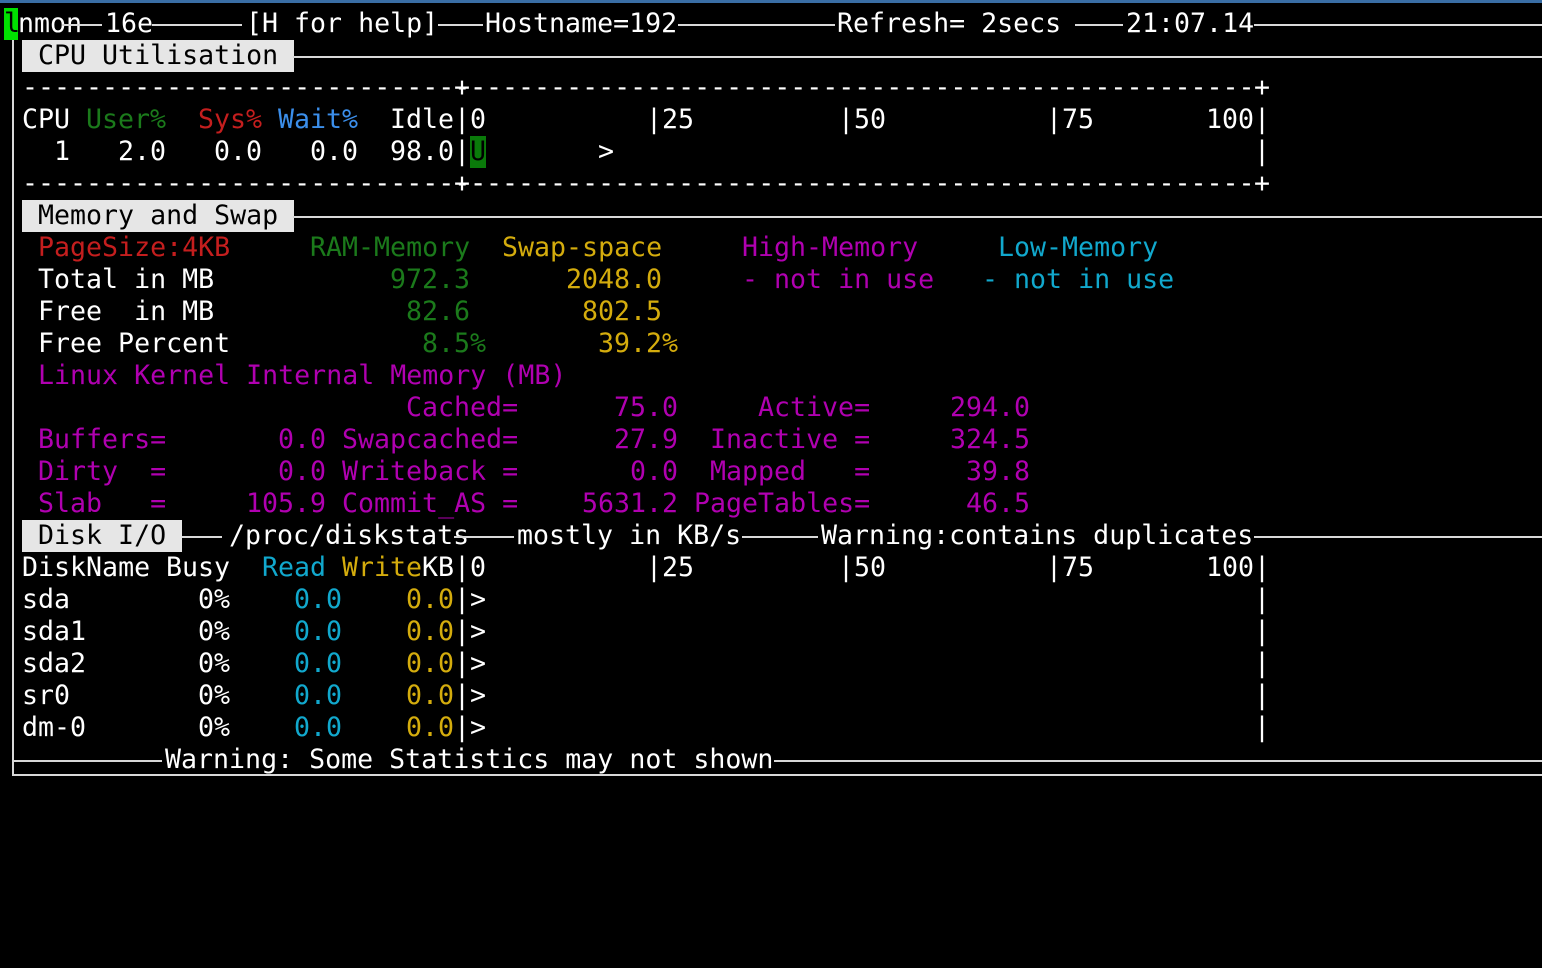 The height and width of the screenshot is (968, 1542). I want to click on free-label: Free in MB, so click(126, 311).